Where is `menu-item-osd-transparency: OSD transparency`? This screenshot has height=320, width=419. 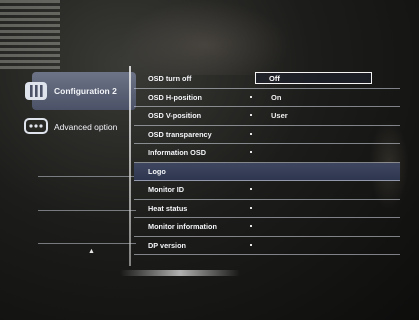 menu-item-osd-transparency: OSD transparency is located at coordinates (267, 135).